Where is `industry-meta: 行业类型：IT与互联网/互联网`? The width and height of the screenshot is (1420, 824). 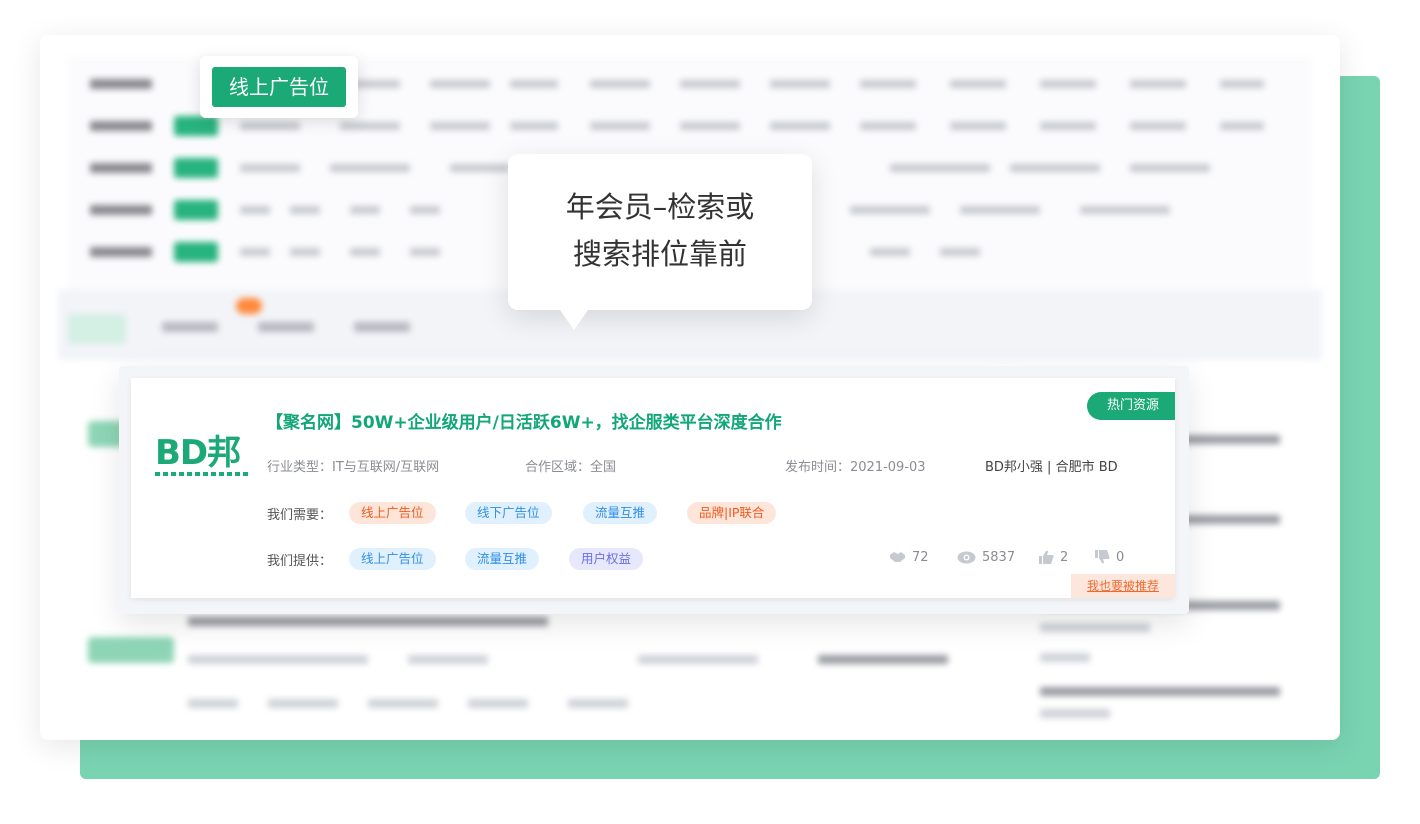 industry-meta: 行业类型：IT与互联网/互联网 is located at coordinates (353, 465).